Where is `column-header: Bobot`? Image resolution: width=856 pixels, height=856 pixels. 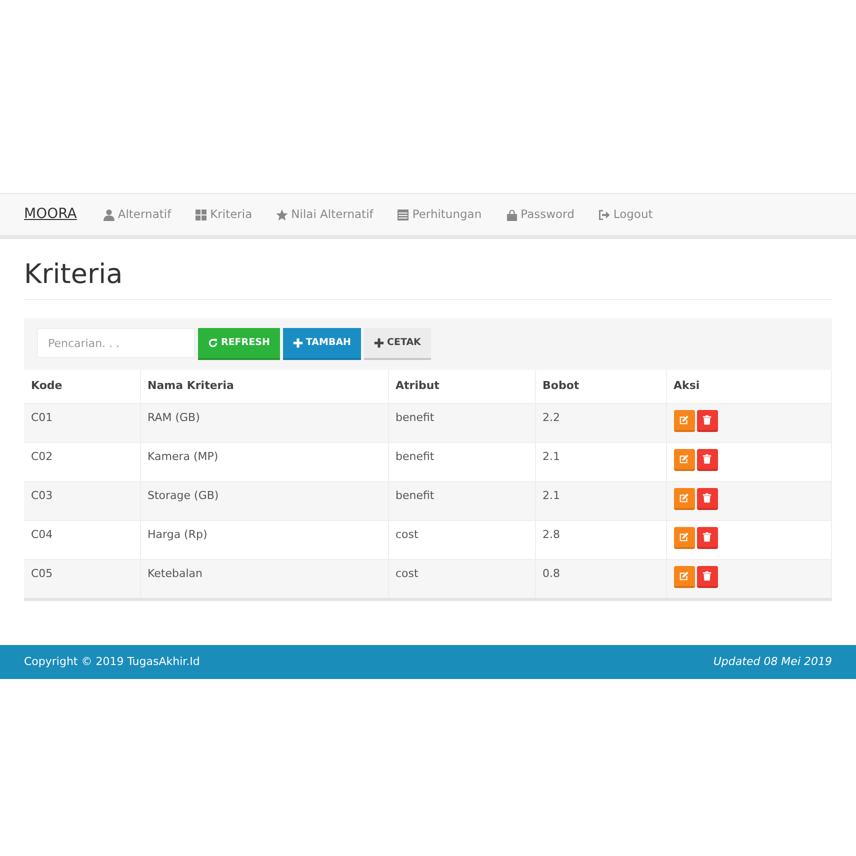 column-header: Bobot is located at coordinates (600, 387).